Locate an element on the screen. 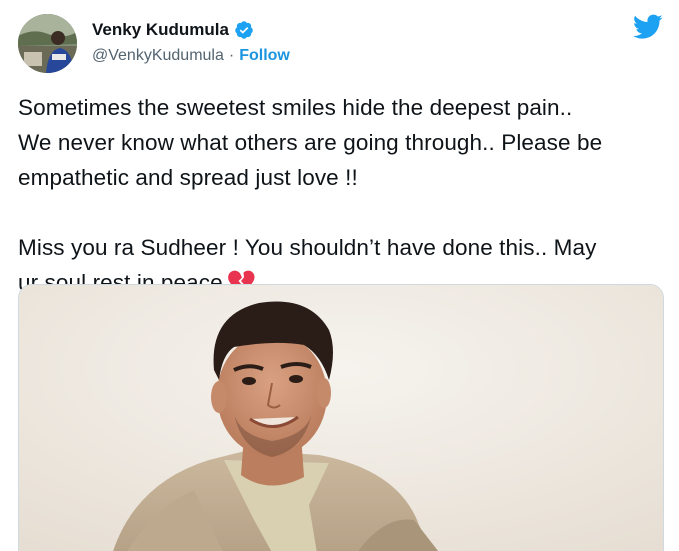  twitter-bird-icon is located at coordinates (648, 27).